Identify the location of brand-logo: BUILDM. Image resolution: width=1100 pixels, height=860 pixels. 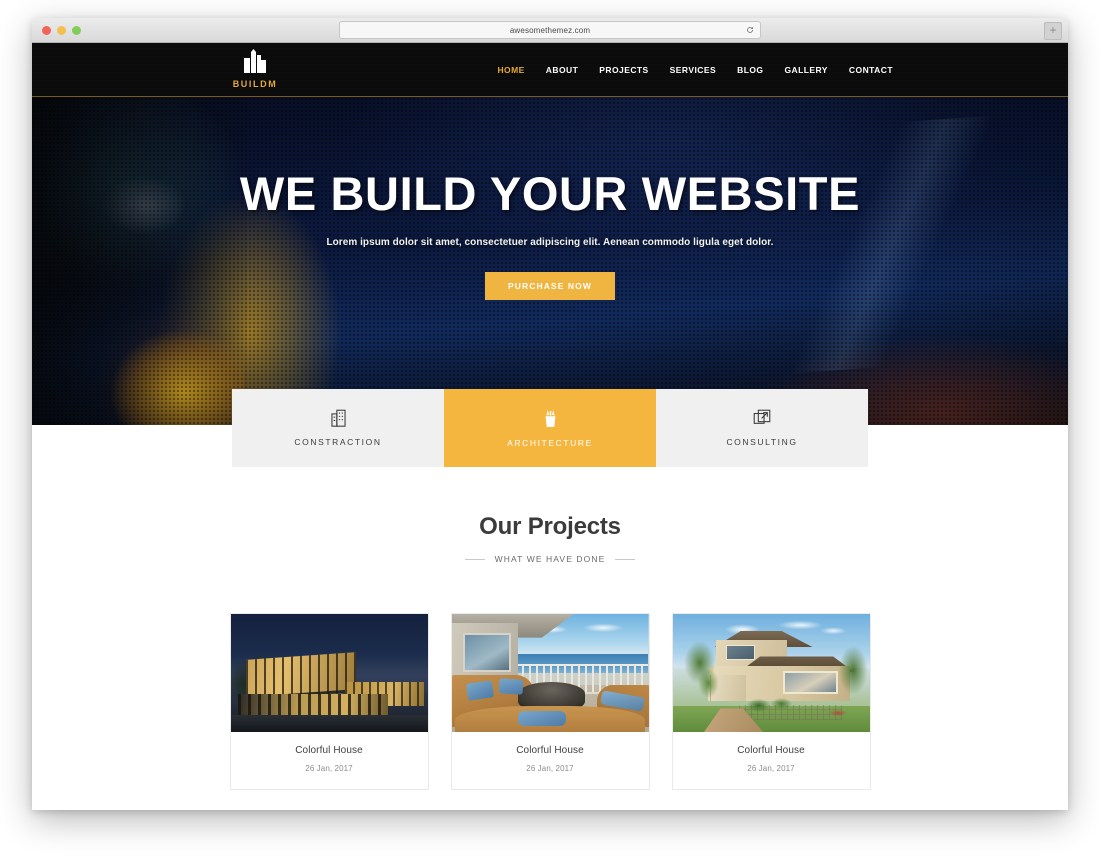
(255, 69).